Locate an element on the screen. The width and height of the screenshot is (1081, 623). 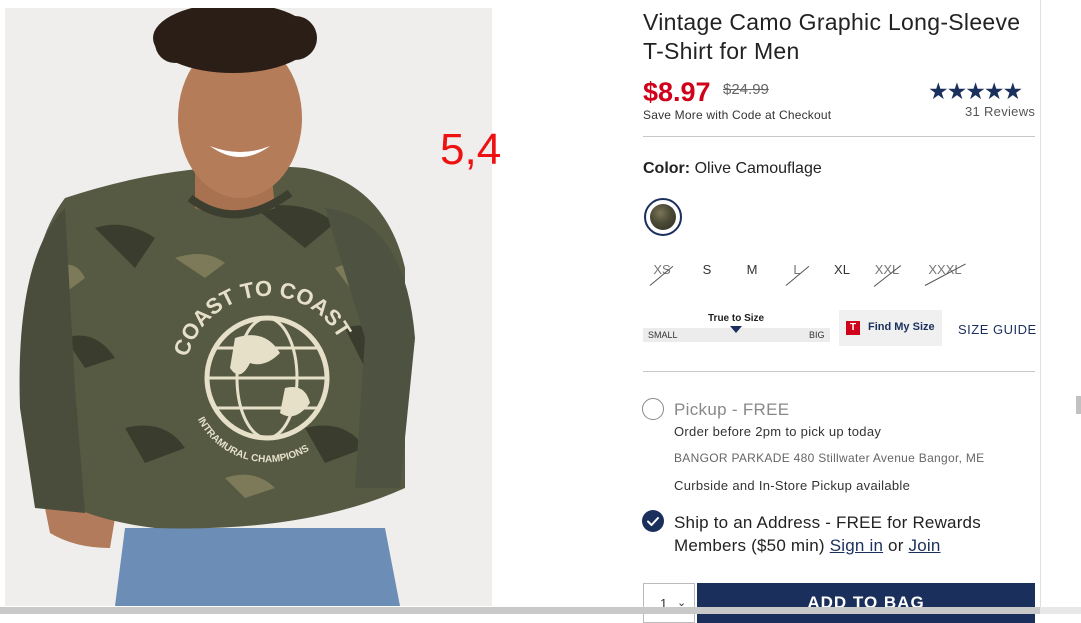
size-option-xl: XL is located at coordinates (842, 269).